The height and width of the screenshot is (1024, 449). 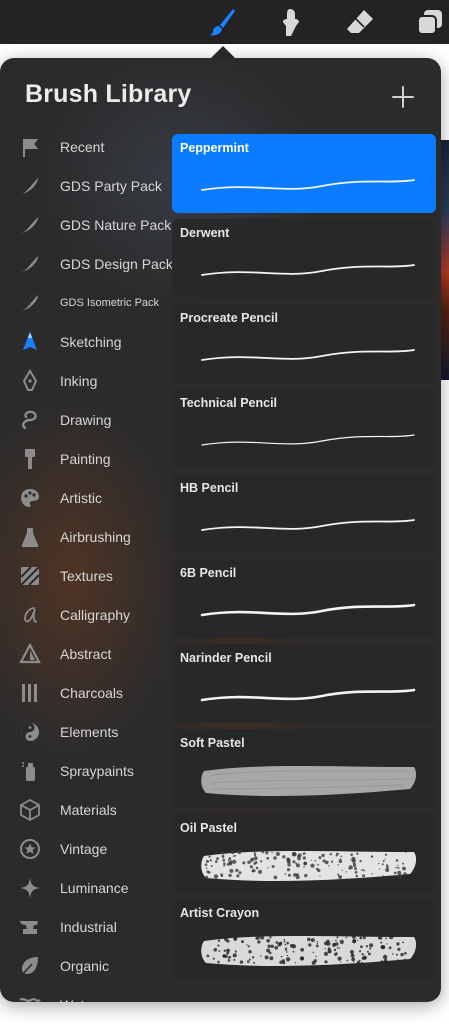 I want to click on category-label: Materials, so click(x=88, y=809).